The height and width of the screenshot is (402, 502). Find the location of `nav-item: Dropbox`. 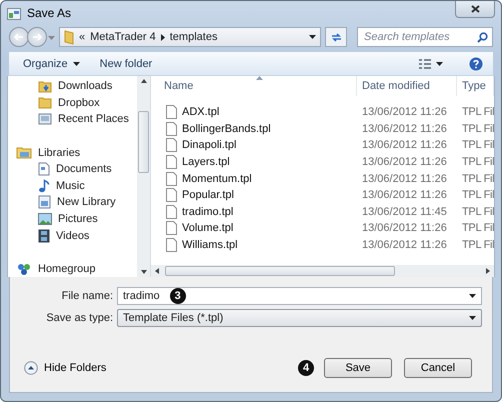

nav-item: Dropbox is located at coordinates (72, 103).